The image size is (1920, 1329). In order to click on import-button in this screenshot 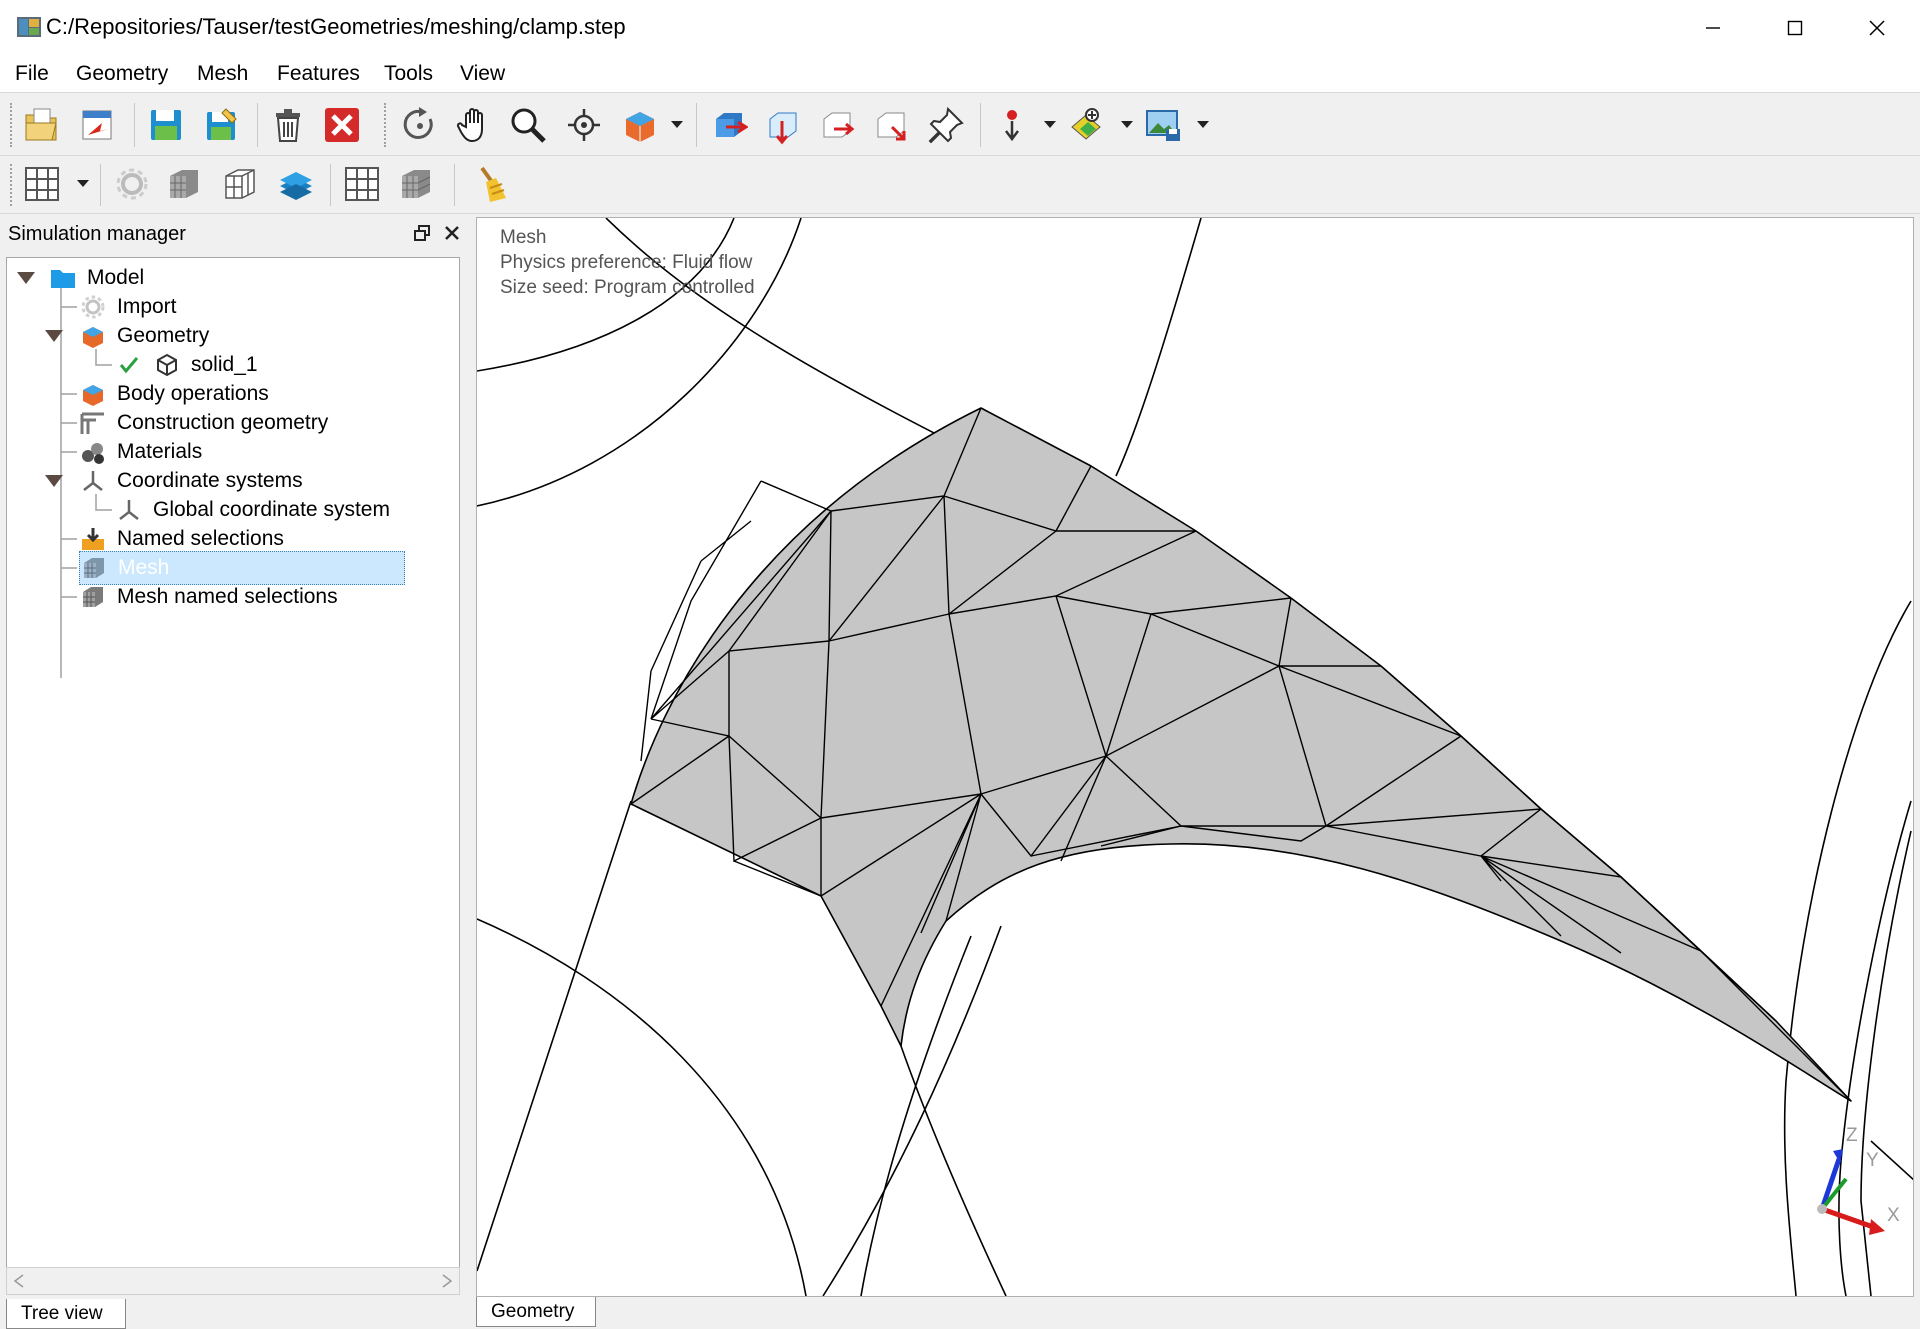, I will do `click(98, 125)`.